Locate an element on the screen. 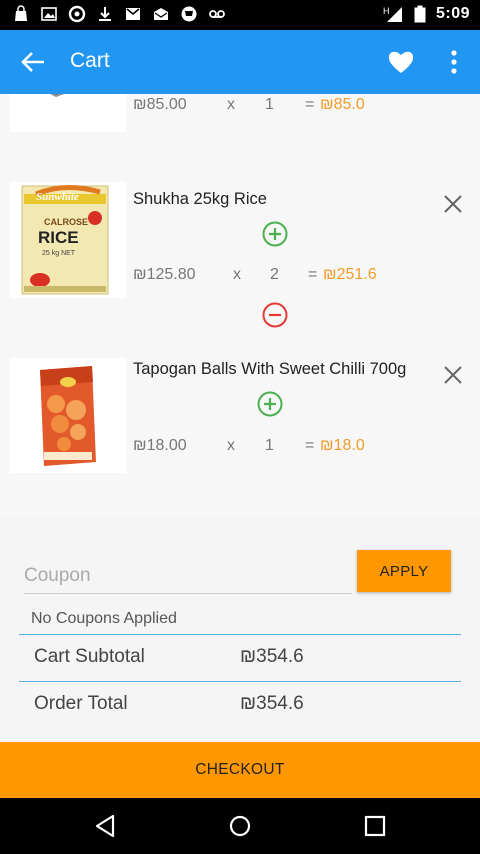 The height and width of the screenshot is (854, 480). recents-nav-icon is located at coordinates (375, 826).